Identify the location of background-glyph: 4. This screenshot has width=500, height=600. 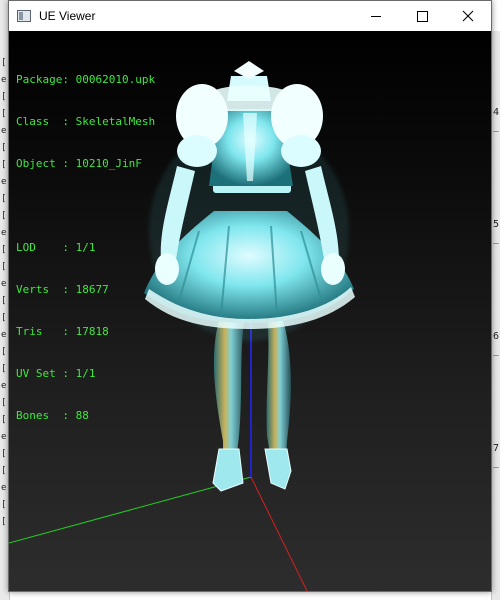
(496, 112).